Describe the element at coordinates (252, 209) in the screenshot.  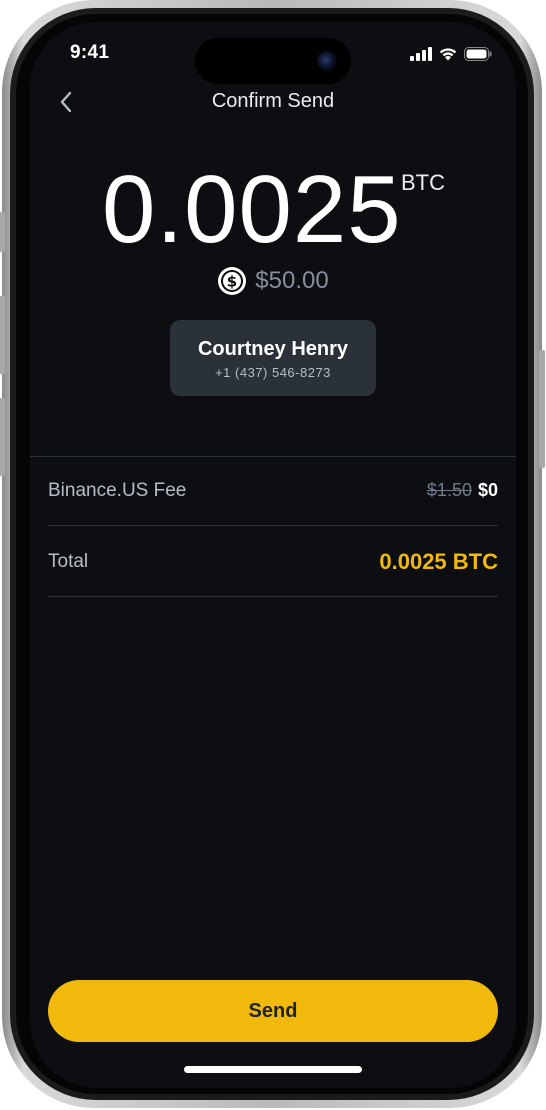
I see `crypto-amount: 0.0025` at that location.